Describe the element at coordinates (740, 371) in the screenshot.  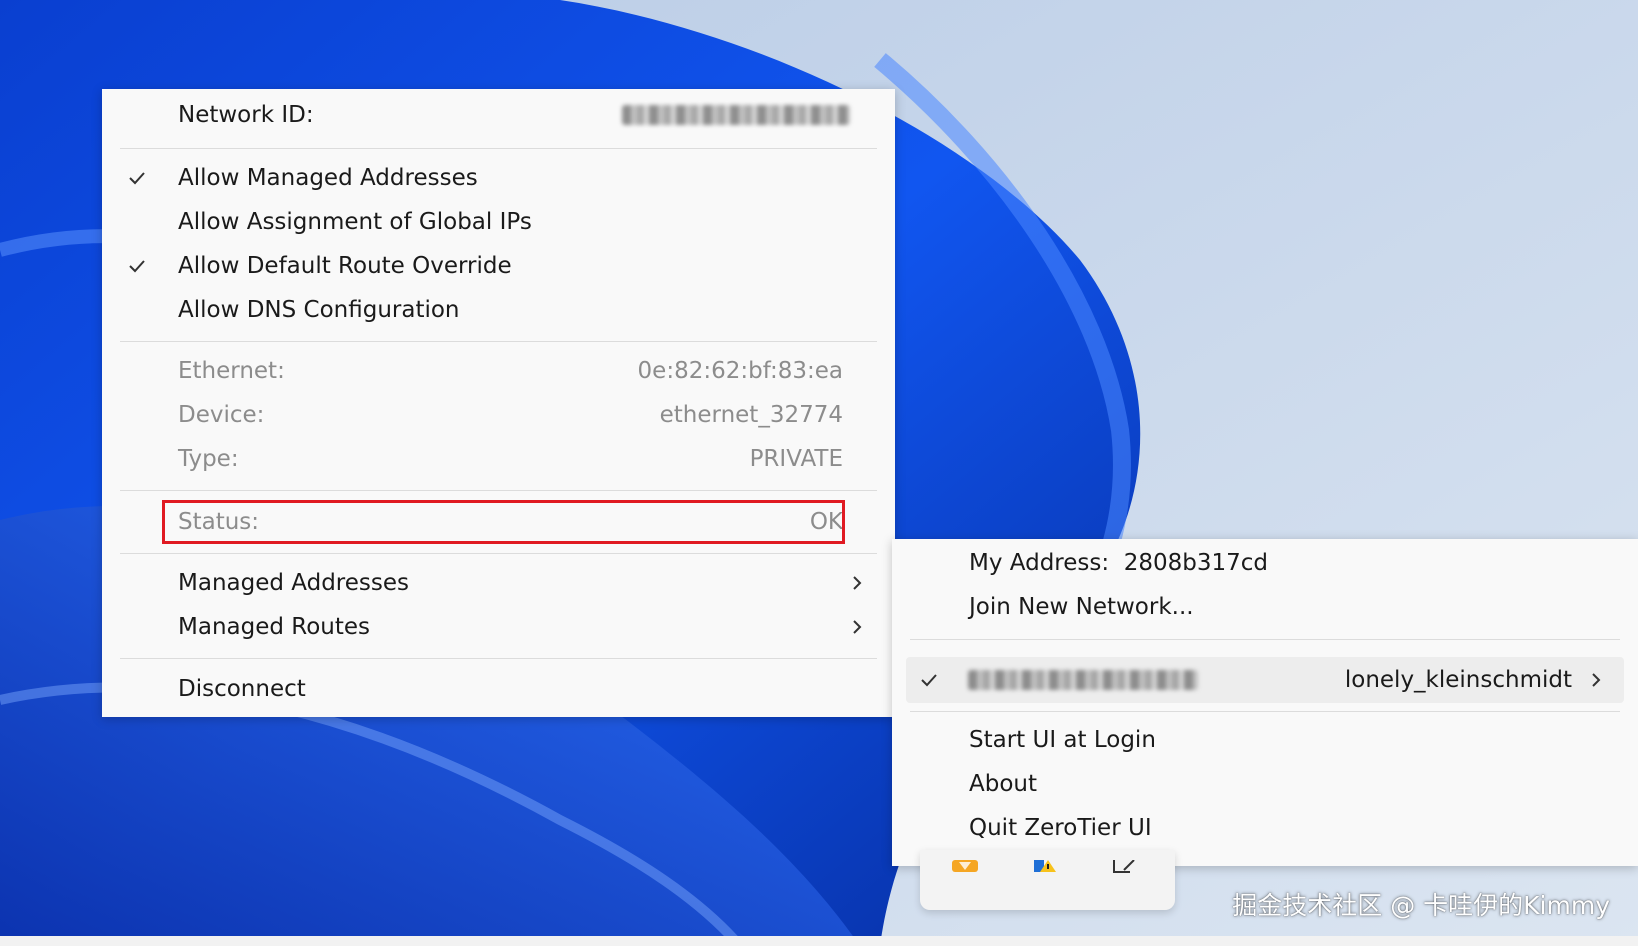
I see `info-value: 0e:82:62:bf:83:ea` at that location.